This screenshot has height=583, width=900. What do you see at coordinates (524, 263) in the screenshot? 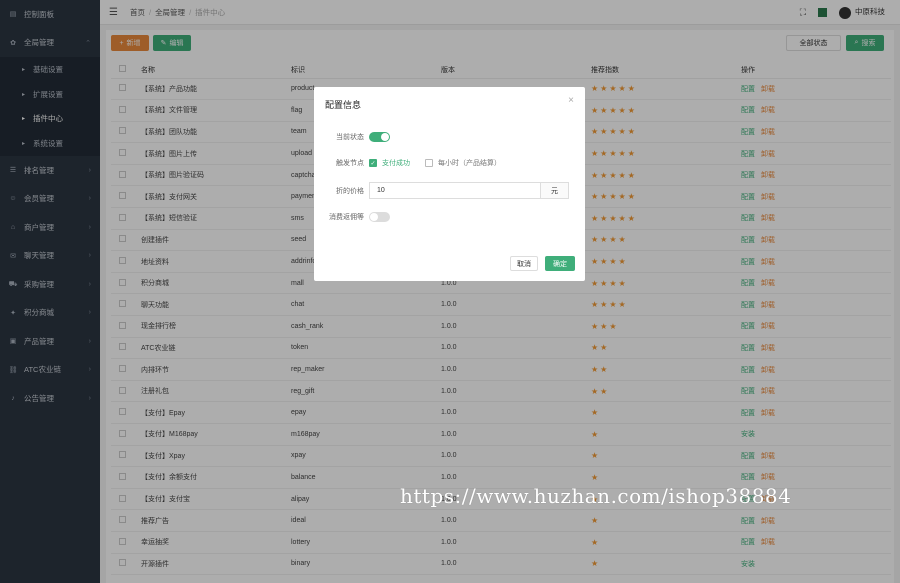
I see `cancel-button: 取消` at bounding box center [524, 263].